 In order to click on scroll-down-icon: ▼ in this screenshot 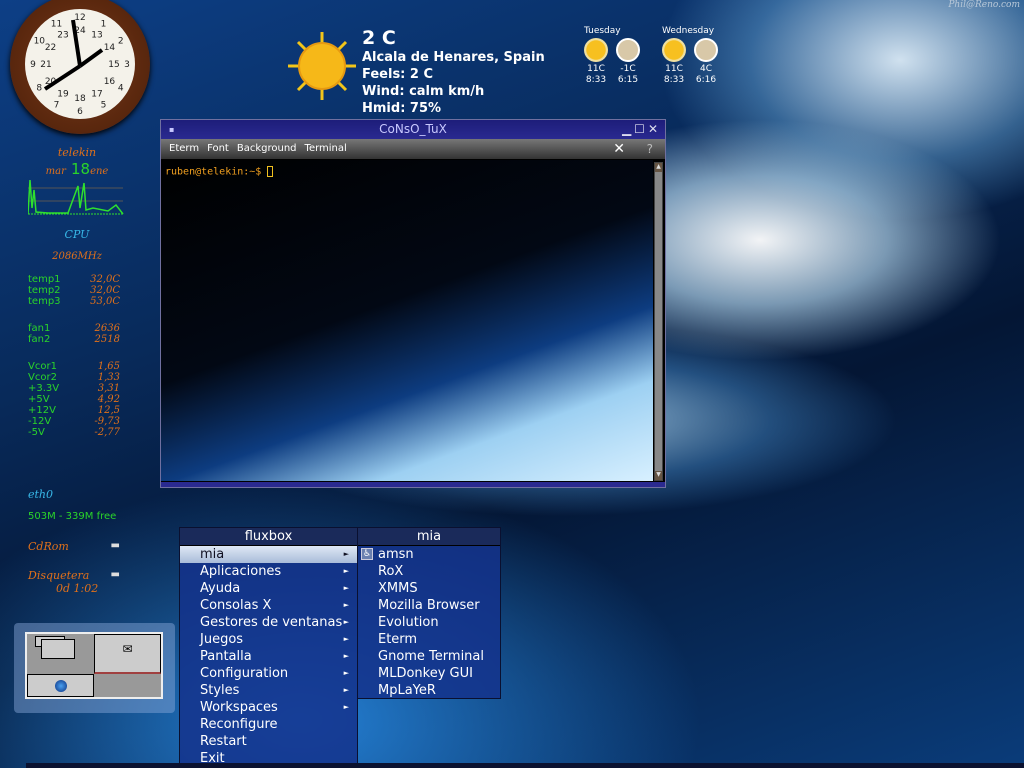, I will do `click(658, 475)`.